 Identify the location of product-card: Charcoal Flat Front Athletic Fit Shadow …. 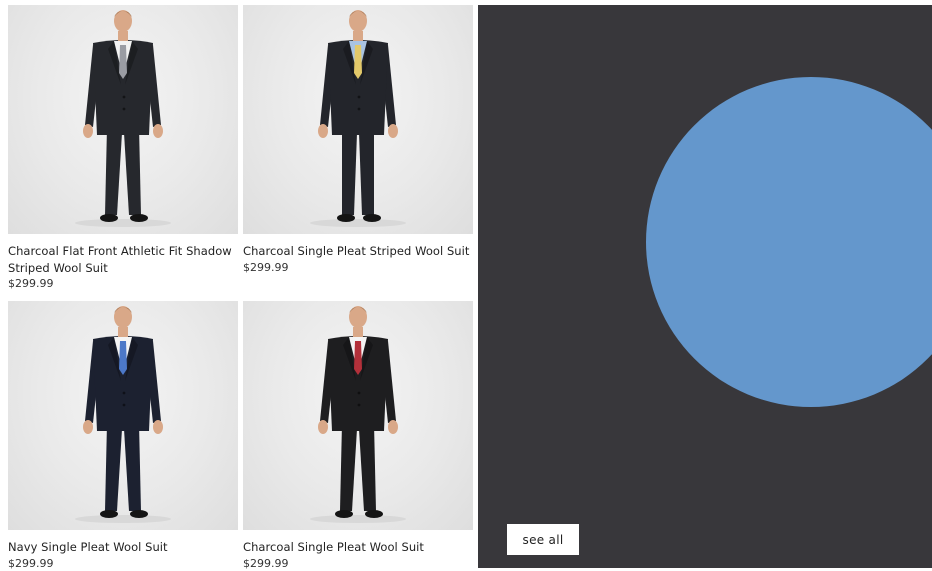
(123, 148).